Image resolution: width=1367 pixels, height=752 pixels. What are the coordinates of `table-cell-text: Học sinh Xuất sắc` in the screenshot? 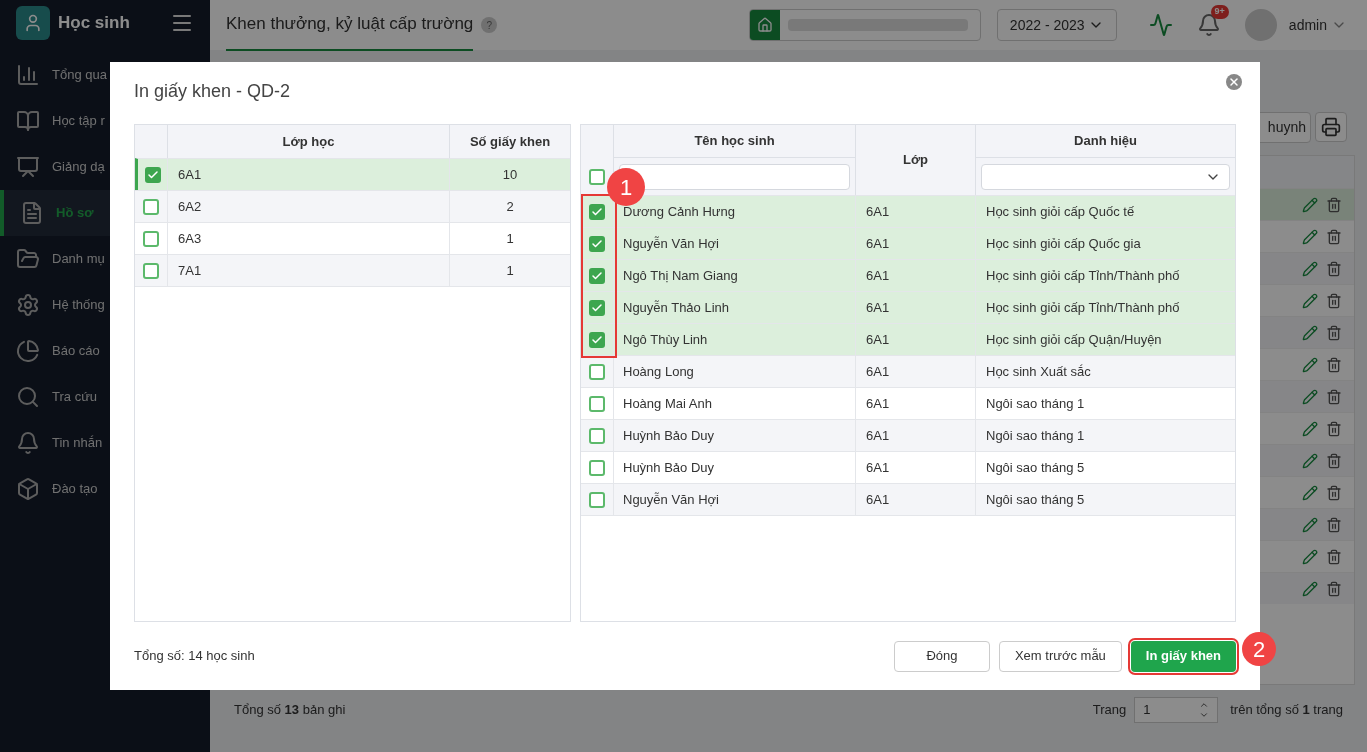 It's located at (1038, 371).